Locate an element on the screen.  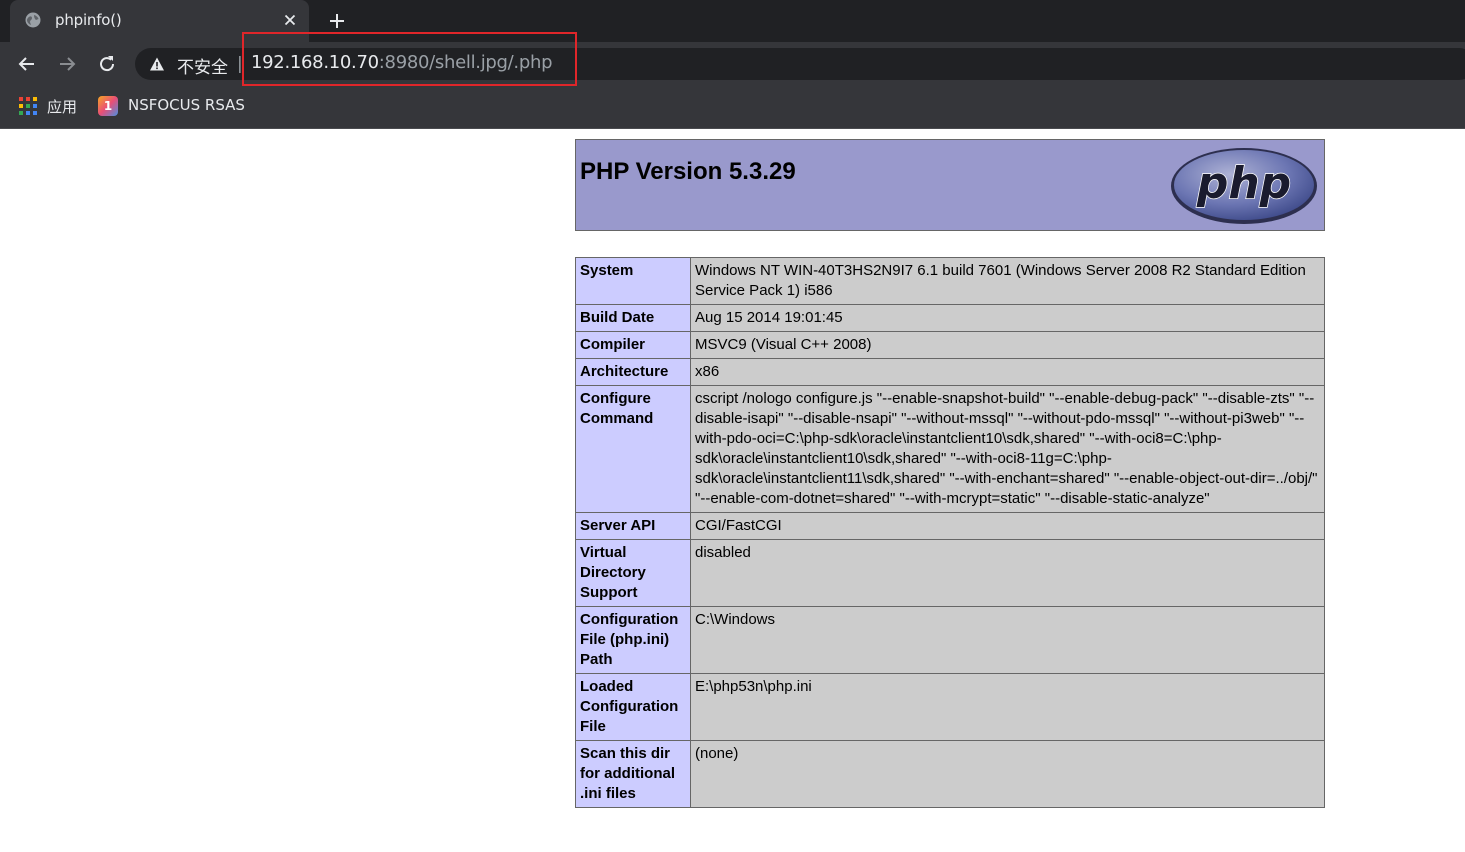
svg-text: php is located at coordinates (1243, 183).